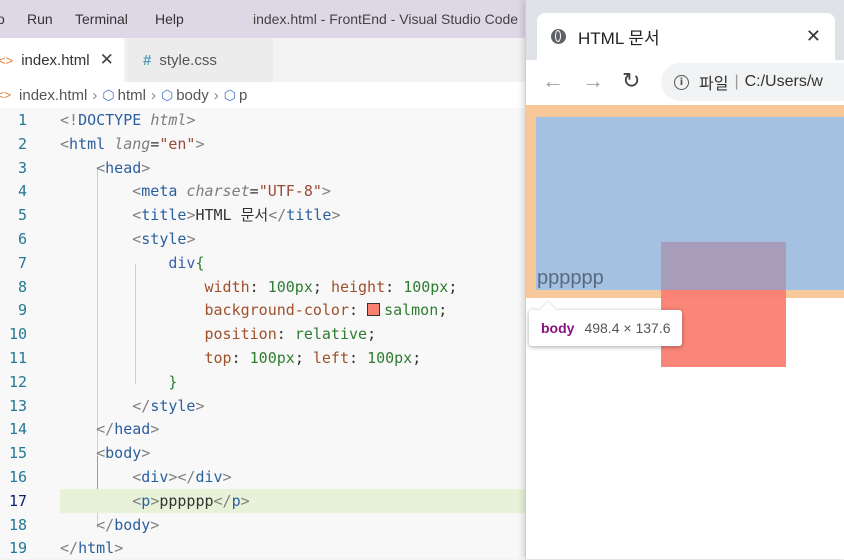 The width and height of the screenshot is (844, 560). Describe the element at coordinates (243, 95) in the screenshot. I see `breadcrumb-item-p: p` at that location.